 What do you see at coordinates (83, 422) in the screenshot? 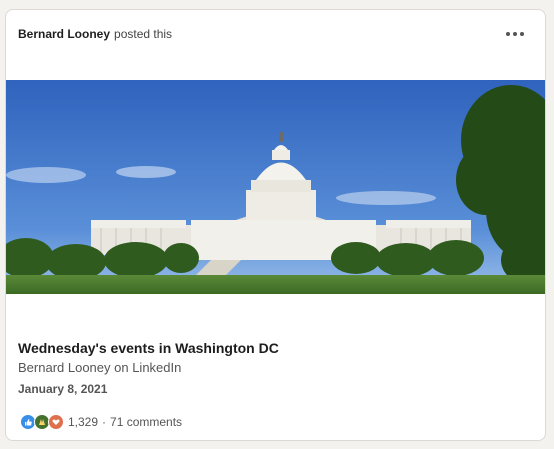
I see `reaction-count: 1,329` at bounding box center [83, 422].